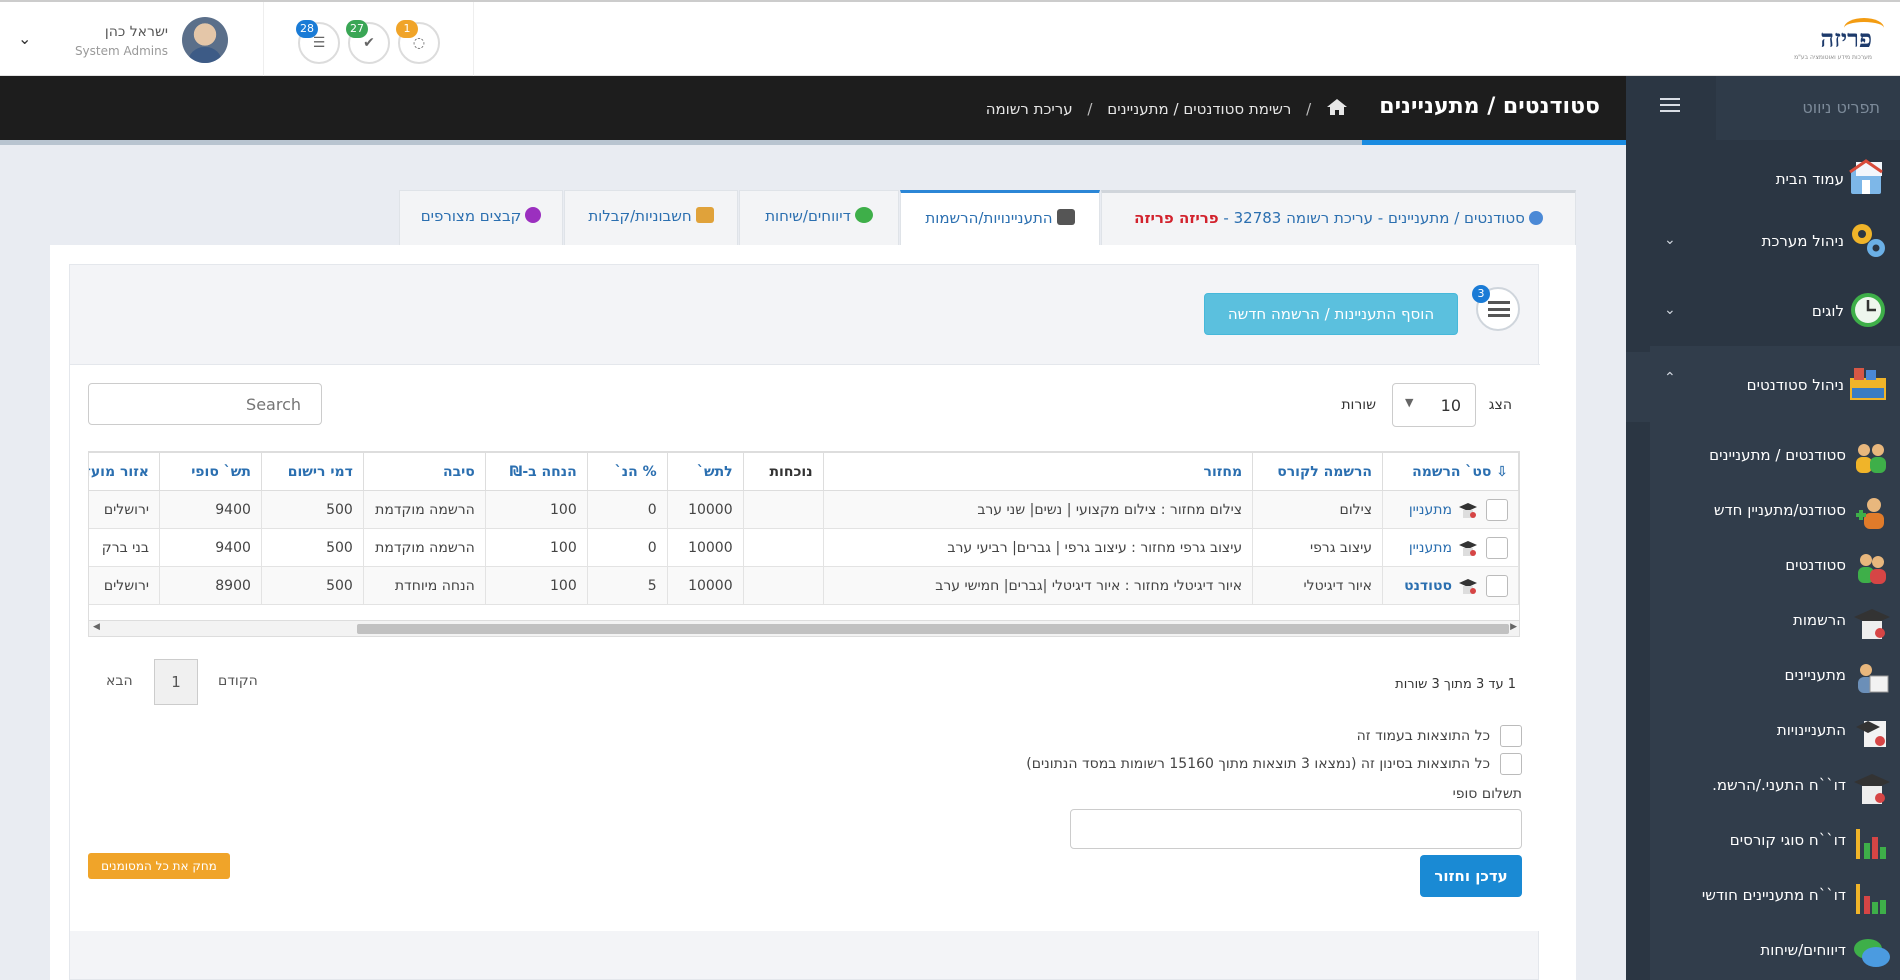  What do you see at coordinates (1670, 378) in the screenshot?
I see `chevron-up-icon: ⌃` at bounding box center [1670, 378].